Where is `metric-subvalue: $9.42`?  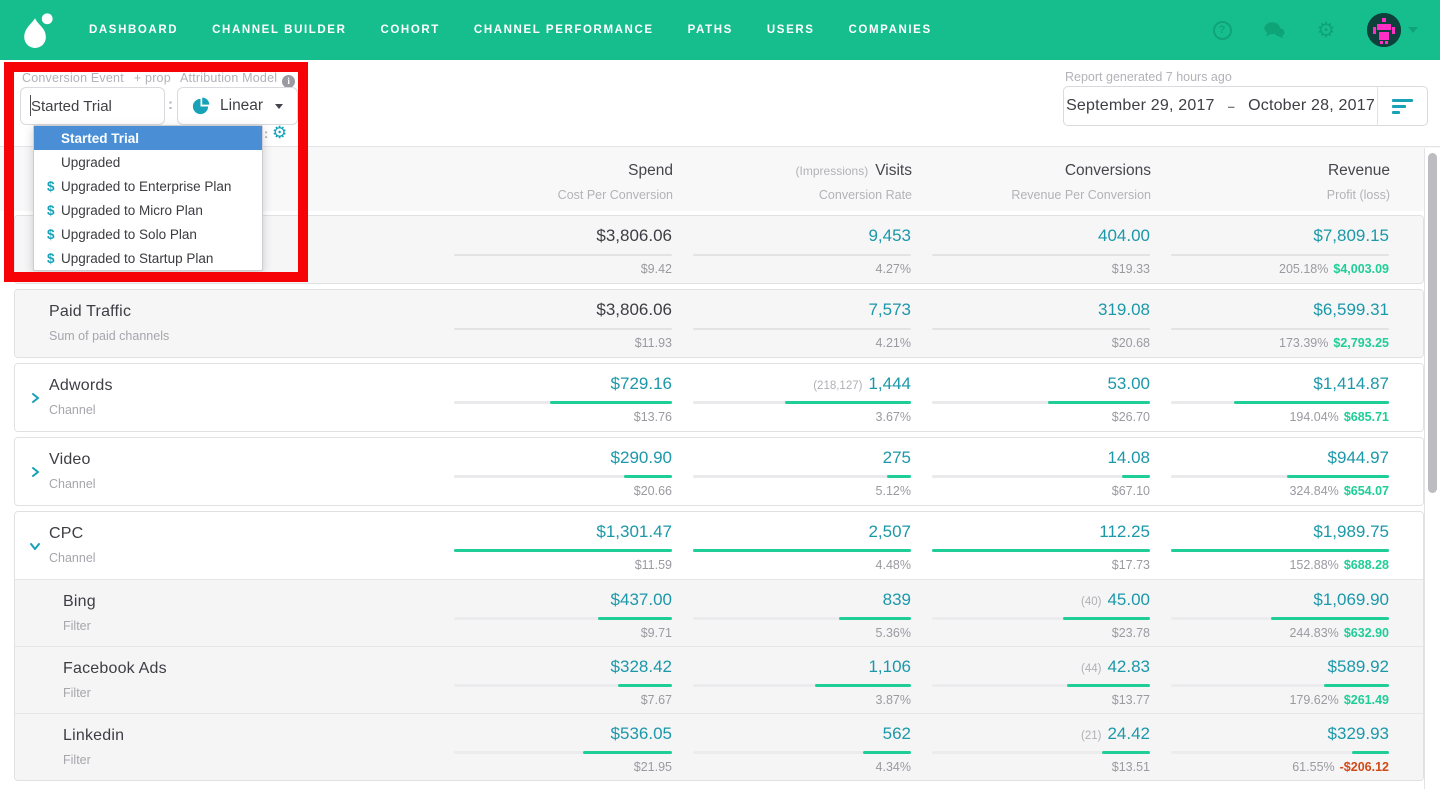
metric-subvalue: $9.42 is located at coordinates (656, 269).